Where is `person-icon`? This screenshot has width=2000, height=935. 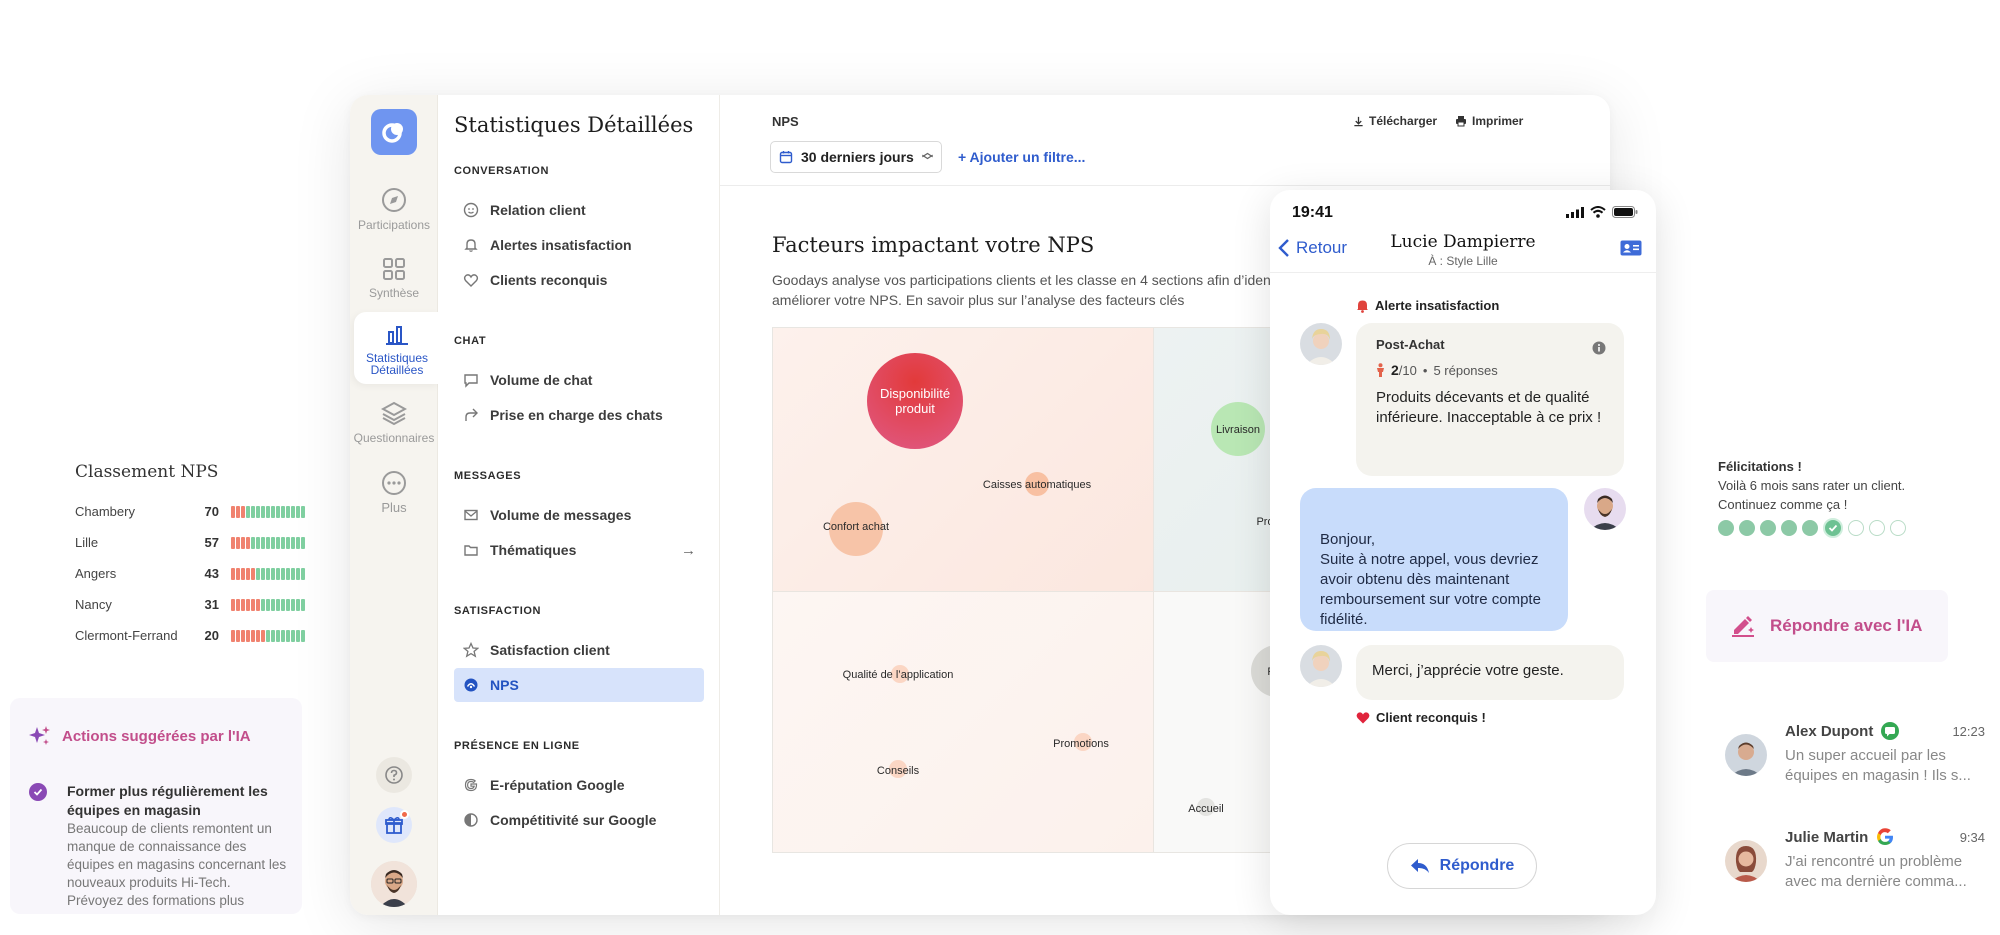 person-icon is located at coordinates (1380, 370).